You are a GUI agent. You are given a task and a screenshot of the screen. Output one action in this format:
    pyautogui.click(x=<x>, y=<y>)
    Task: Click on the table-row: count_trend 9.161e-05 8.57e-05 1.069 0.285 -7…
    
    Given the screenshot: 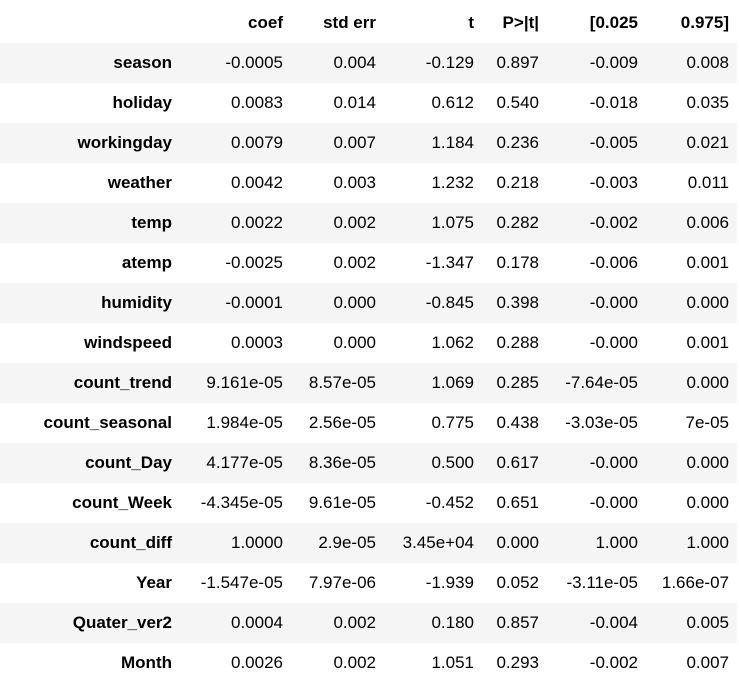 What is the action you would take?
    pyautogui.click(x=368, y=383)
    